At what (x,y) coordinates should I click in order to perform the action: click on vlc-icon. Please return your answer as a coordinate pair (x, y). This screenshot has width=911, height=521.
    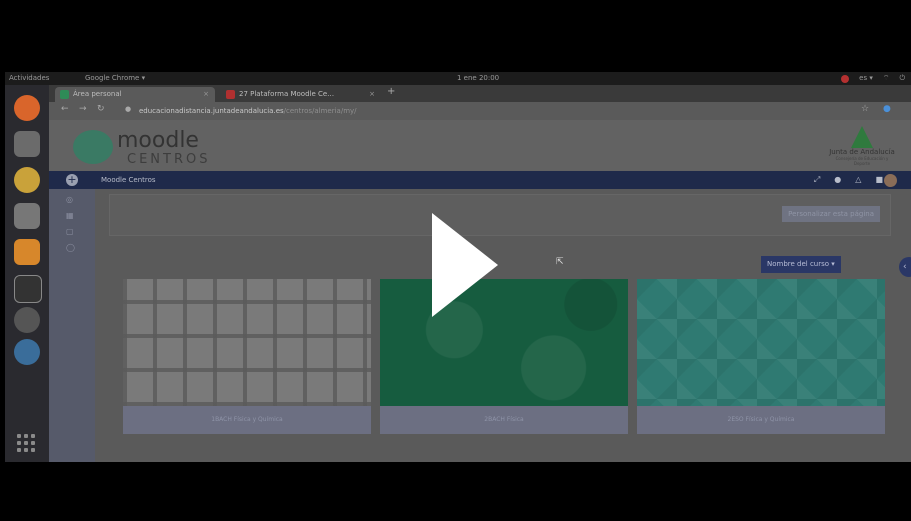
    Looking at the image, I should click on (27, 252).